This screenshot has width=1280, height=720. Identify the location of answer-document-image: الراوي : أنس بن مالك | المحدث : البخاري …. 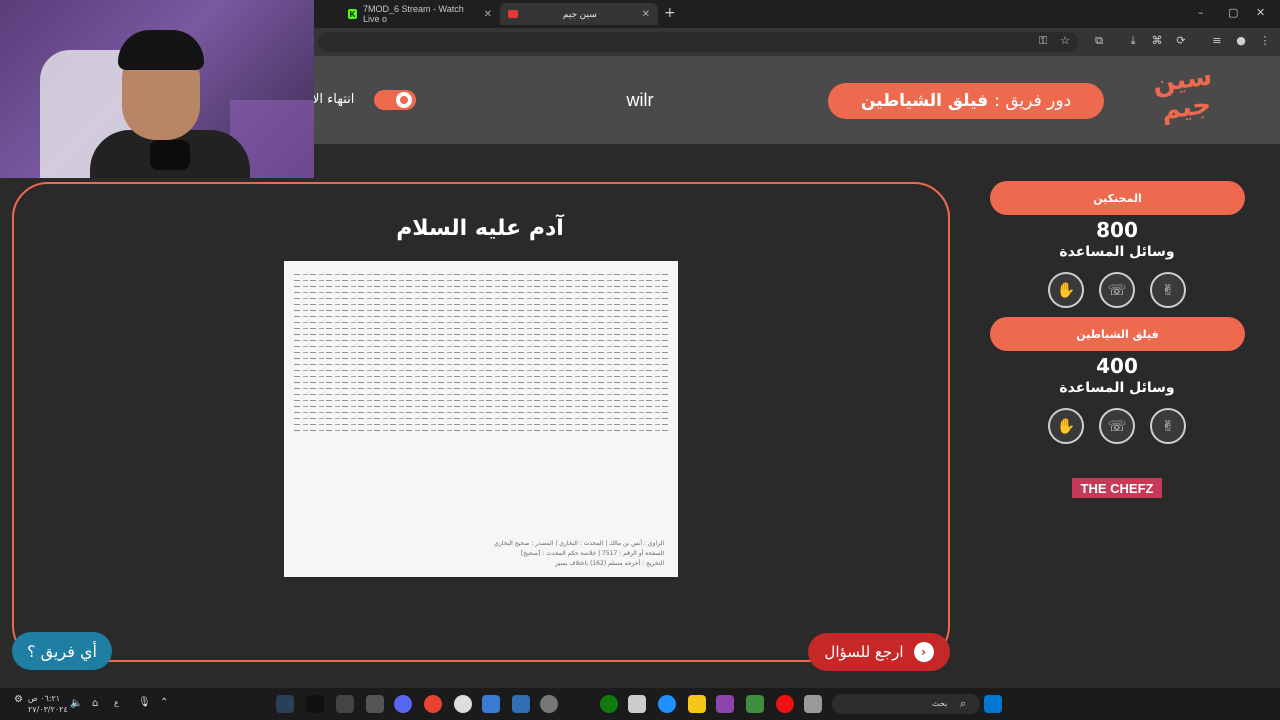
(481, 419).